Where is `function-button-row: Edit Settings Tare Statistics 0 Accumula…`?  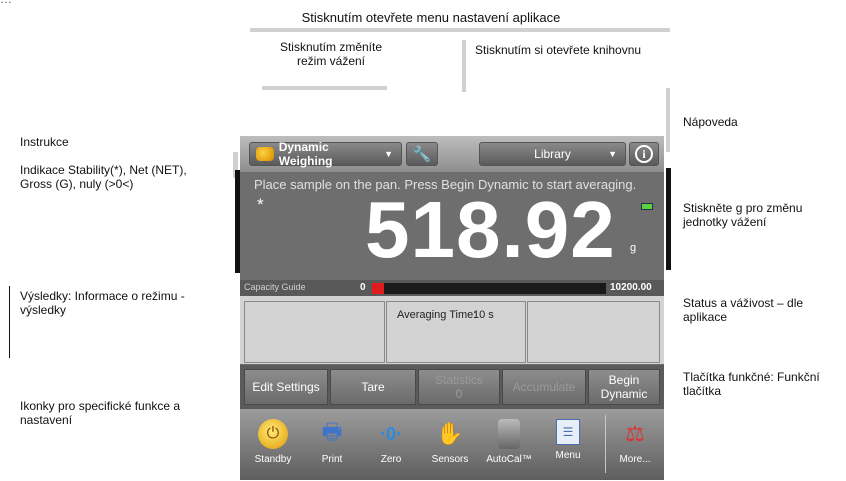
function-button-row: Edit Settings Tare Statistics 0 Accumula… is located at coordinates (452, 387).